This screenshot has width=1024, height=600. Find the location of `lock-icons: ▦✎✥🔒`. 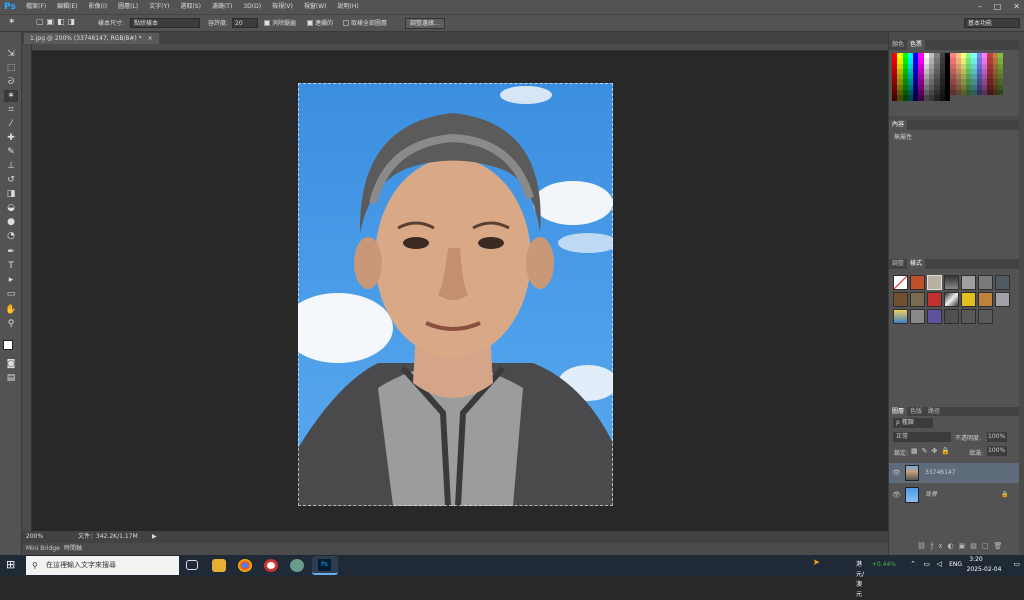

lock-icons: ▦✎✥🔒 is located at coordinates (932, 451).